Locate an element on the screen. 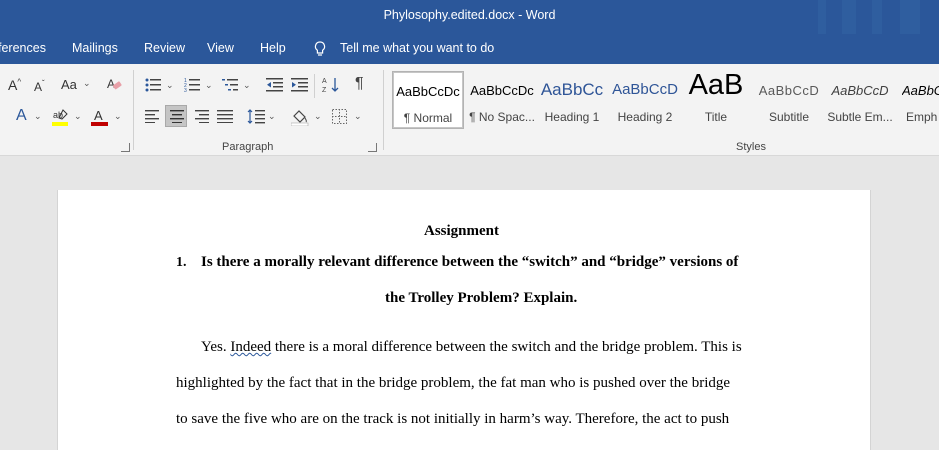 The width and height of the screenshot is (939, 450). title-bar: Phylosophy.edited.docx - Word is located at coordinates (469, 17).